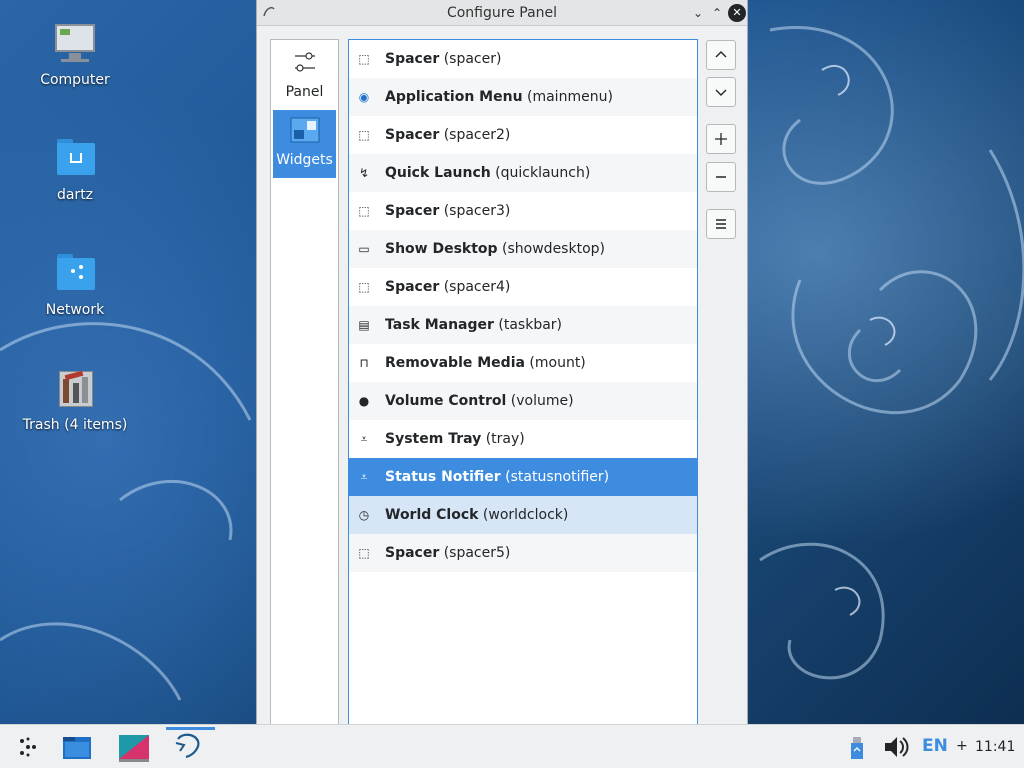 This screenshot has width=1024, height=768. Describe the element at coordinates (75, 310) in the screenshot. I see `desktop-icon-label: Network` at that location.